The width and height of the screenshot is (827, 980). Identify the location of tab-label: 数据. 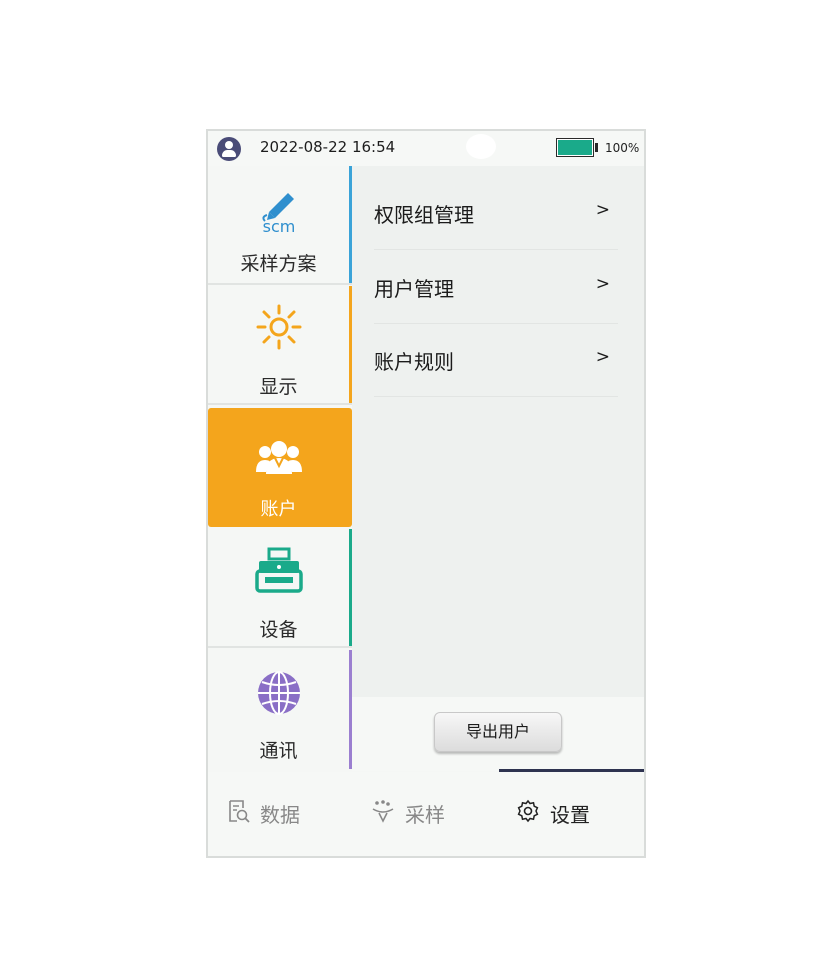
(280, 814).